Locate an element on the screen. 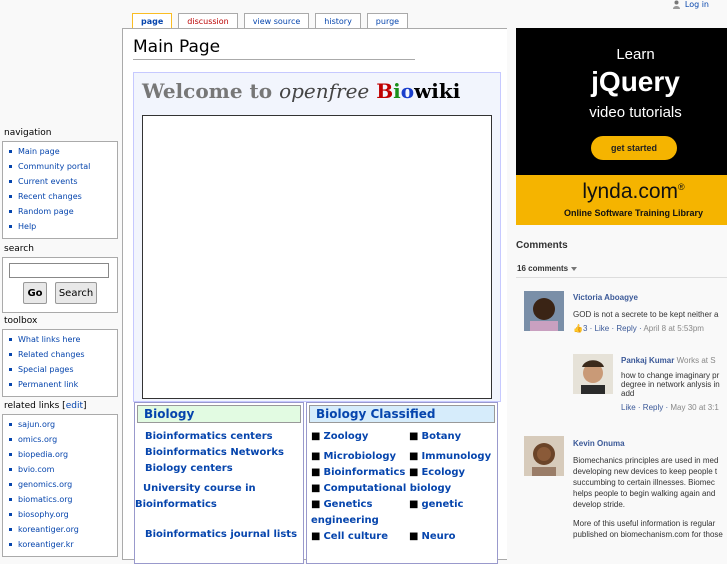 This screenshot has width=727, height=564. class-genetics: Genetics is located at coordinates (360, 505).